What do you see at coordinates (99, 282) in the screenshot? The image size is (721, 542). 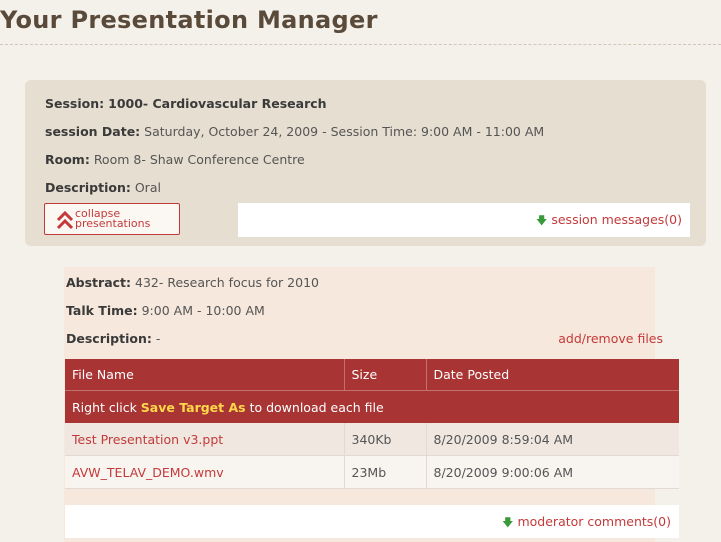 I see `abstract-label: Abstract:` at bounding box center [99, 282].